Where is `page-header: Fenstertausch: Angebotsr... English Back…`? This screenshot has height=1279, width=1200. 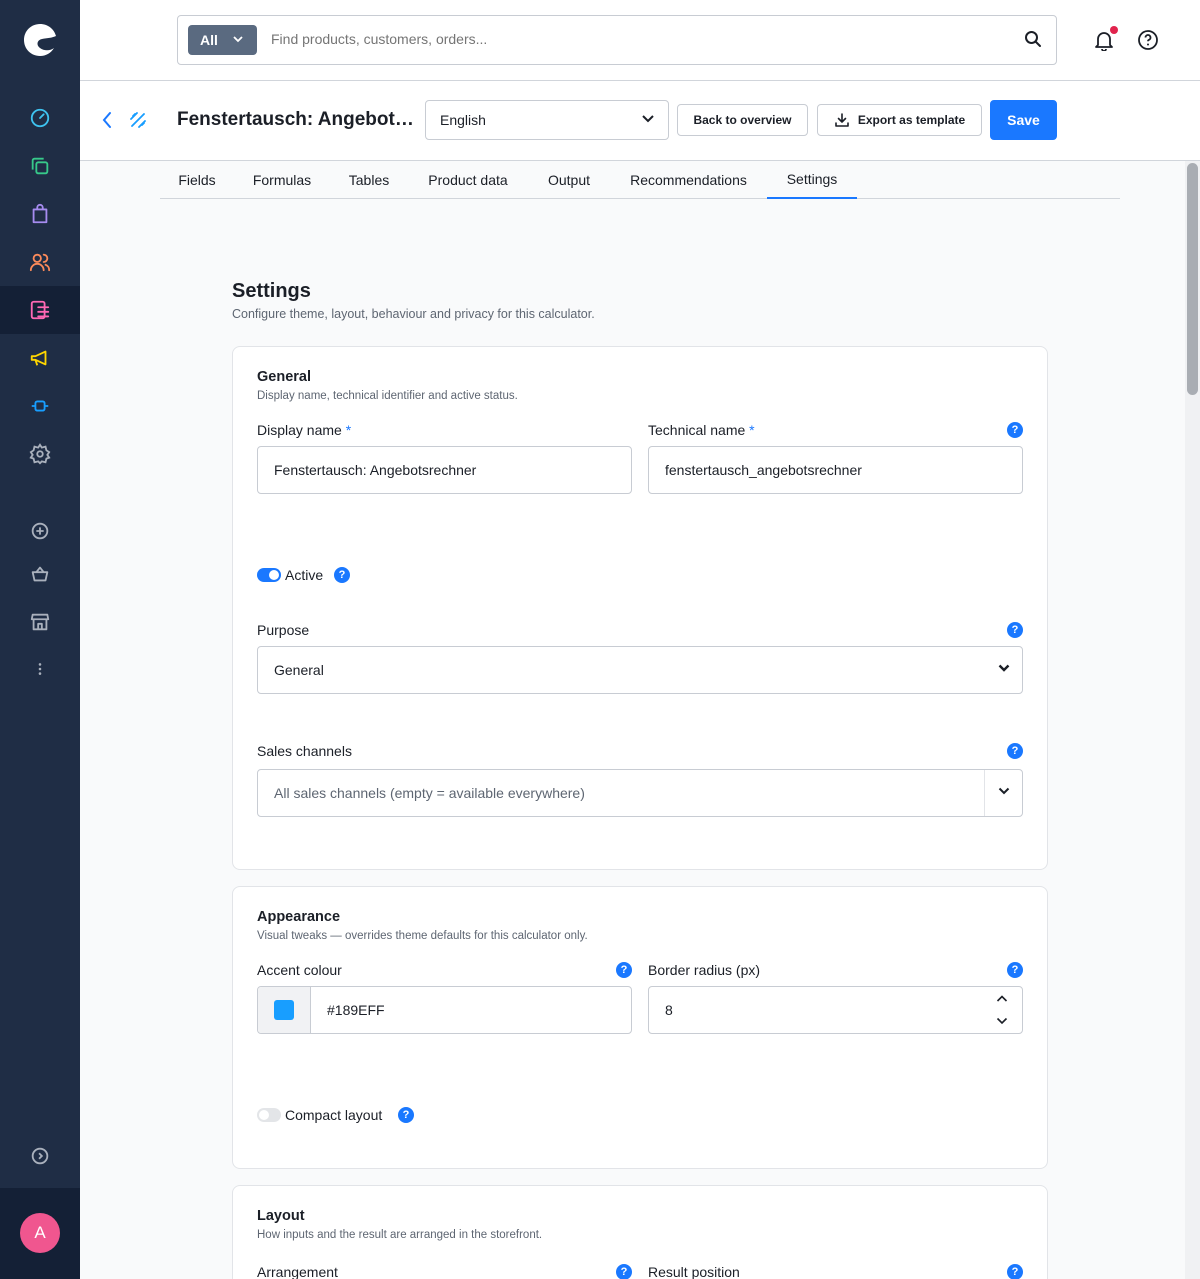
page-header: Fenstertausch: Angebotsr... English Back… is located at coordinates (640, 121).